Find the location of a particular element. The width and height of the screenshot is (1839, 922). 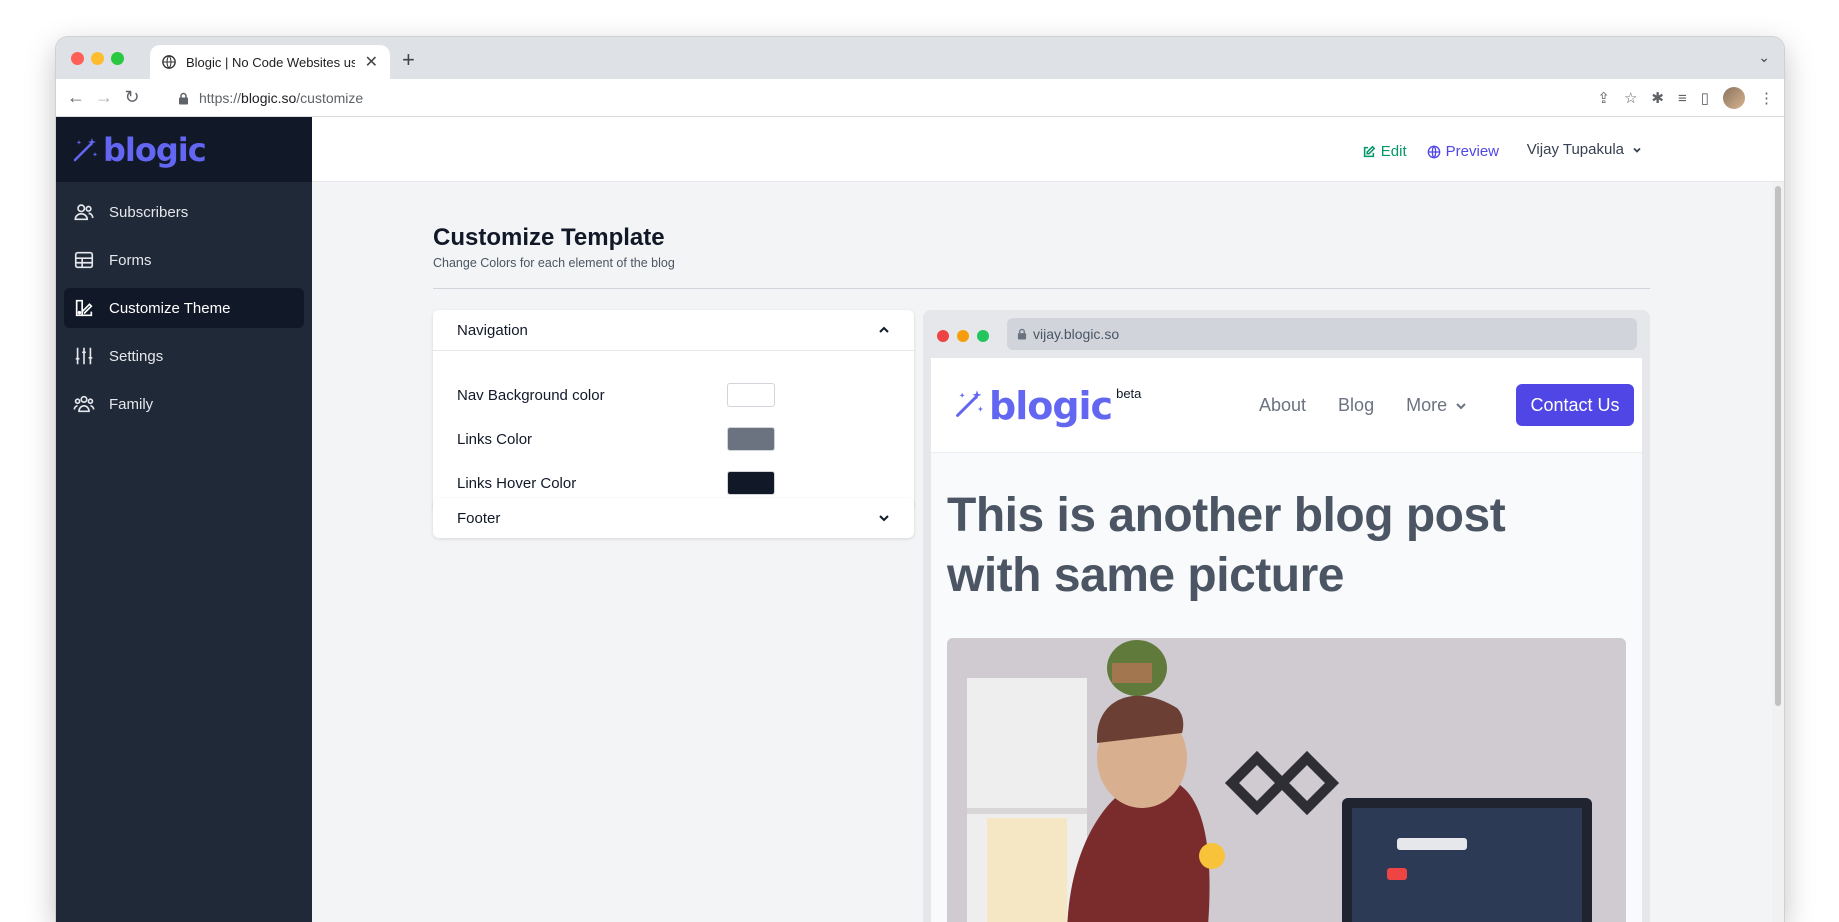

side-panel-icon: ▯ is located at coordinates (1705, 98).